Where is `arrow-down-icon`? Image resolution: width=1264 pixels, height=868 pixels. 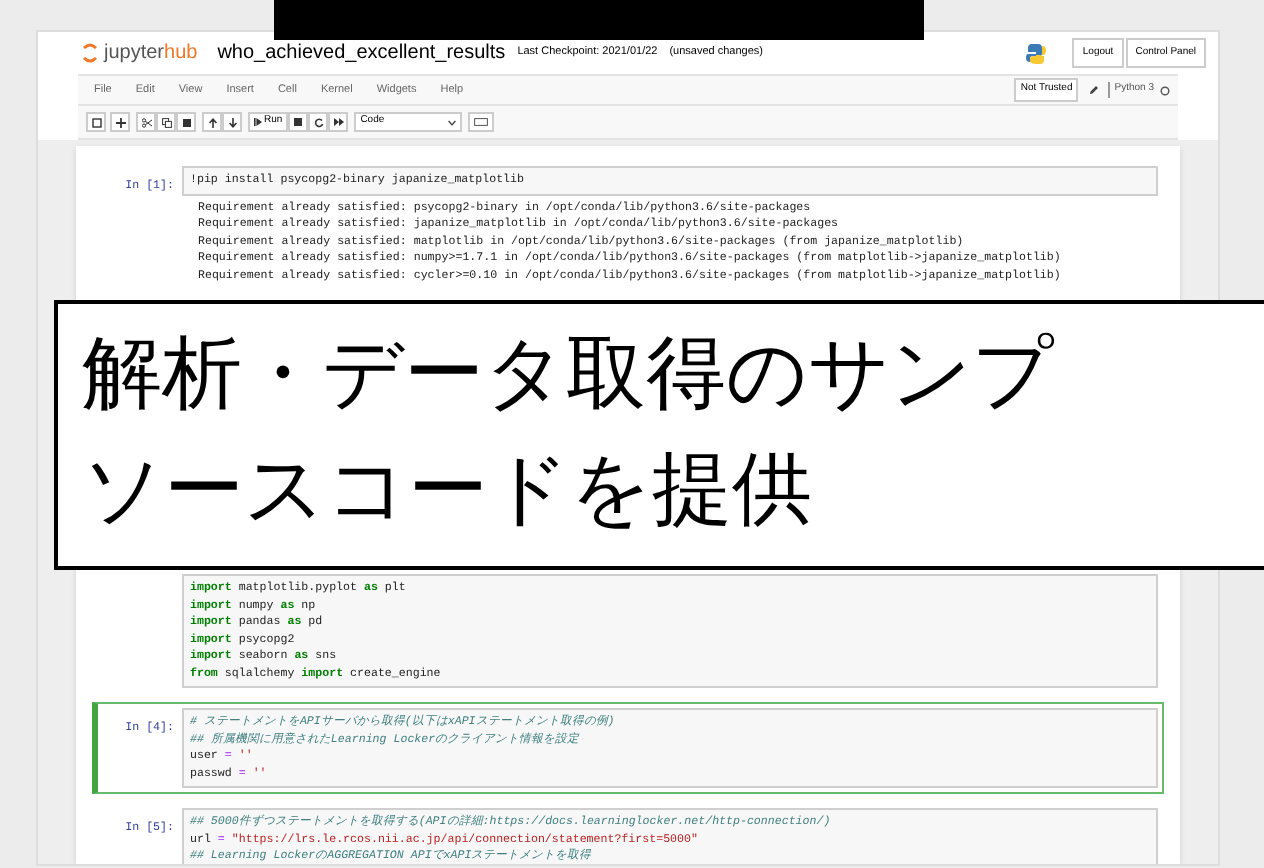
arrow-down-icon is located at coordinates (232, 122).